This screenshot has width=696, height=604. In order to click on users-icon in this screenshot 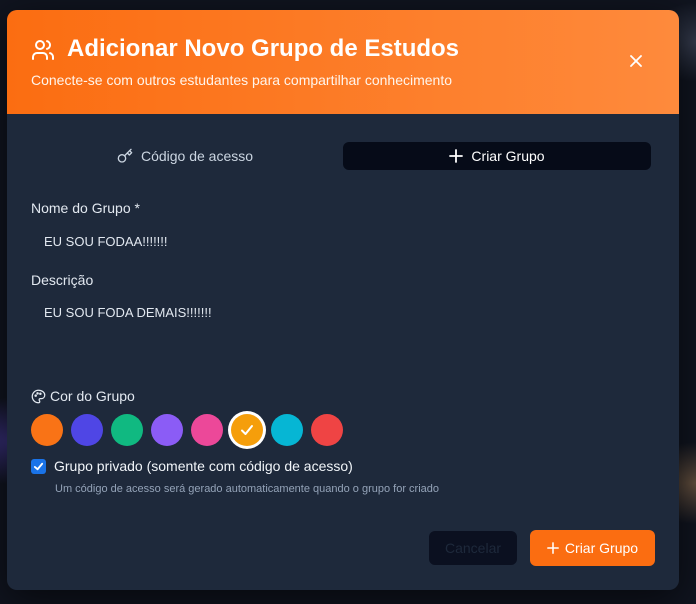, I will do `click(43, 50)`.